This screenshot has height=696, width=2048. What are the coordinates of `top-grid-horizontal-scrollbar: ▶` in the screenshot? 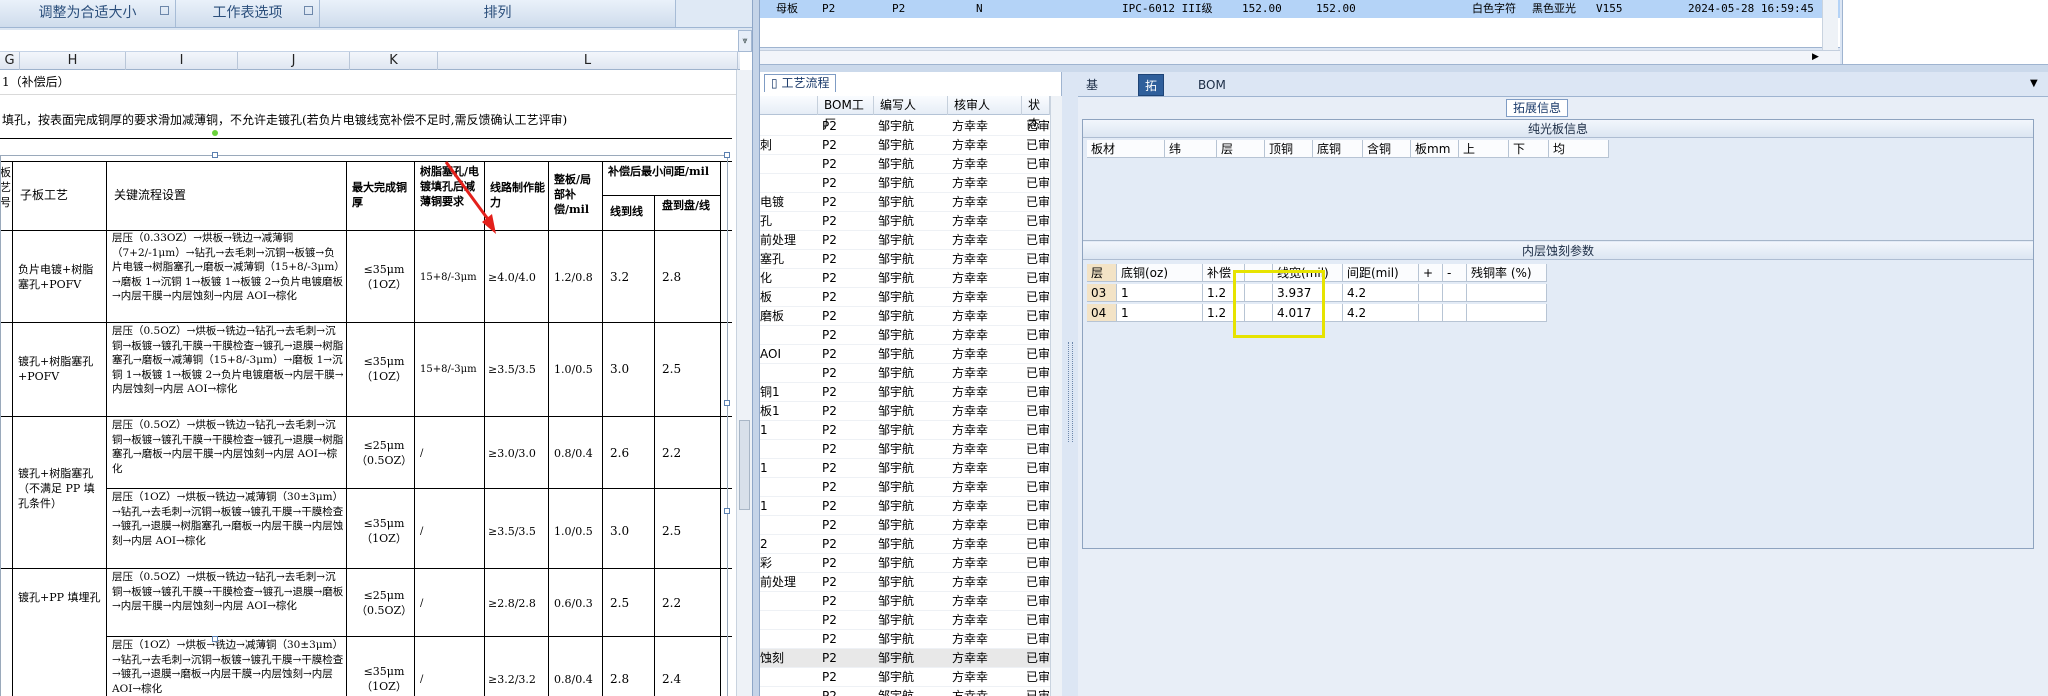 It's located at (1300, 57).